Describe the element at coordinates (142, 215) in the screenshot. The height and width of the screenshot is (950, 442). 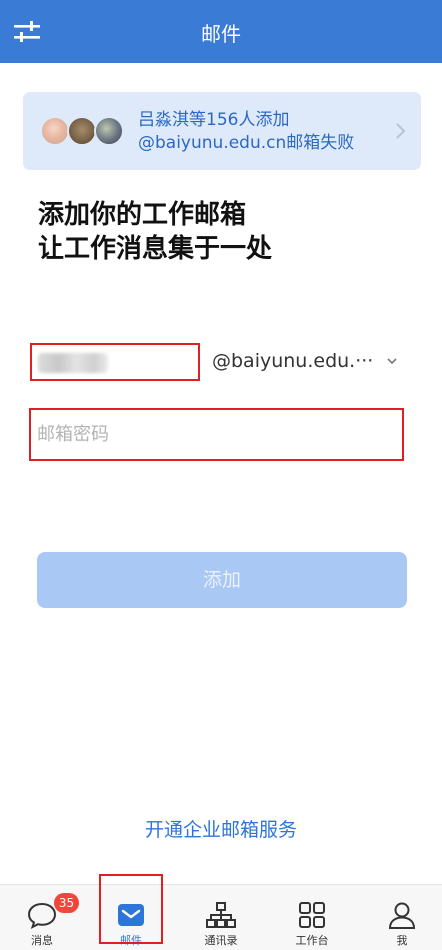
I see `headline-line-1: 添加你的工作邮箱` at that location.